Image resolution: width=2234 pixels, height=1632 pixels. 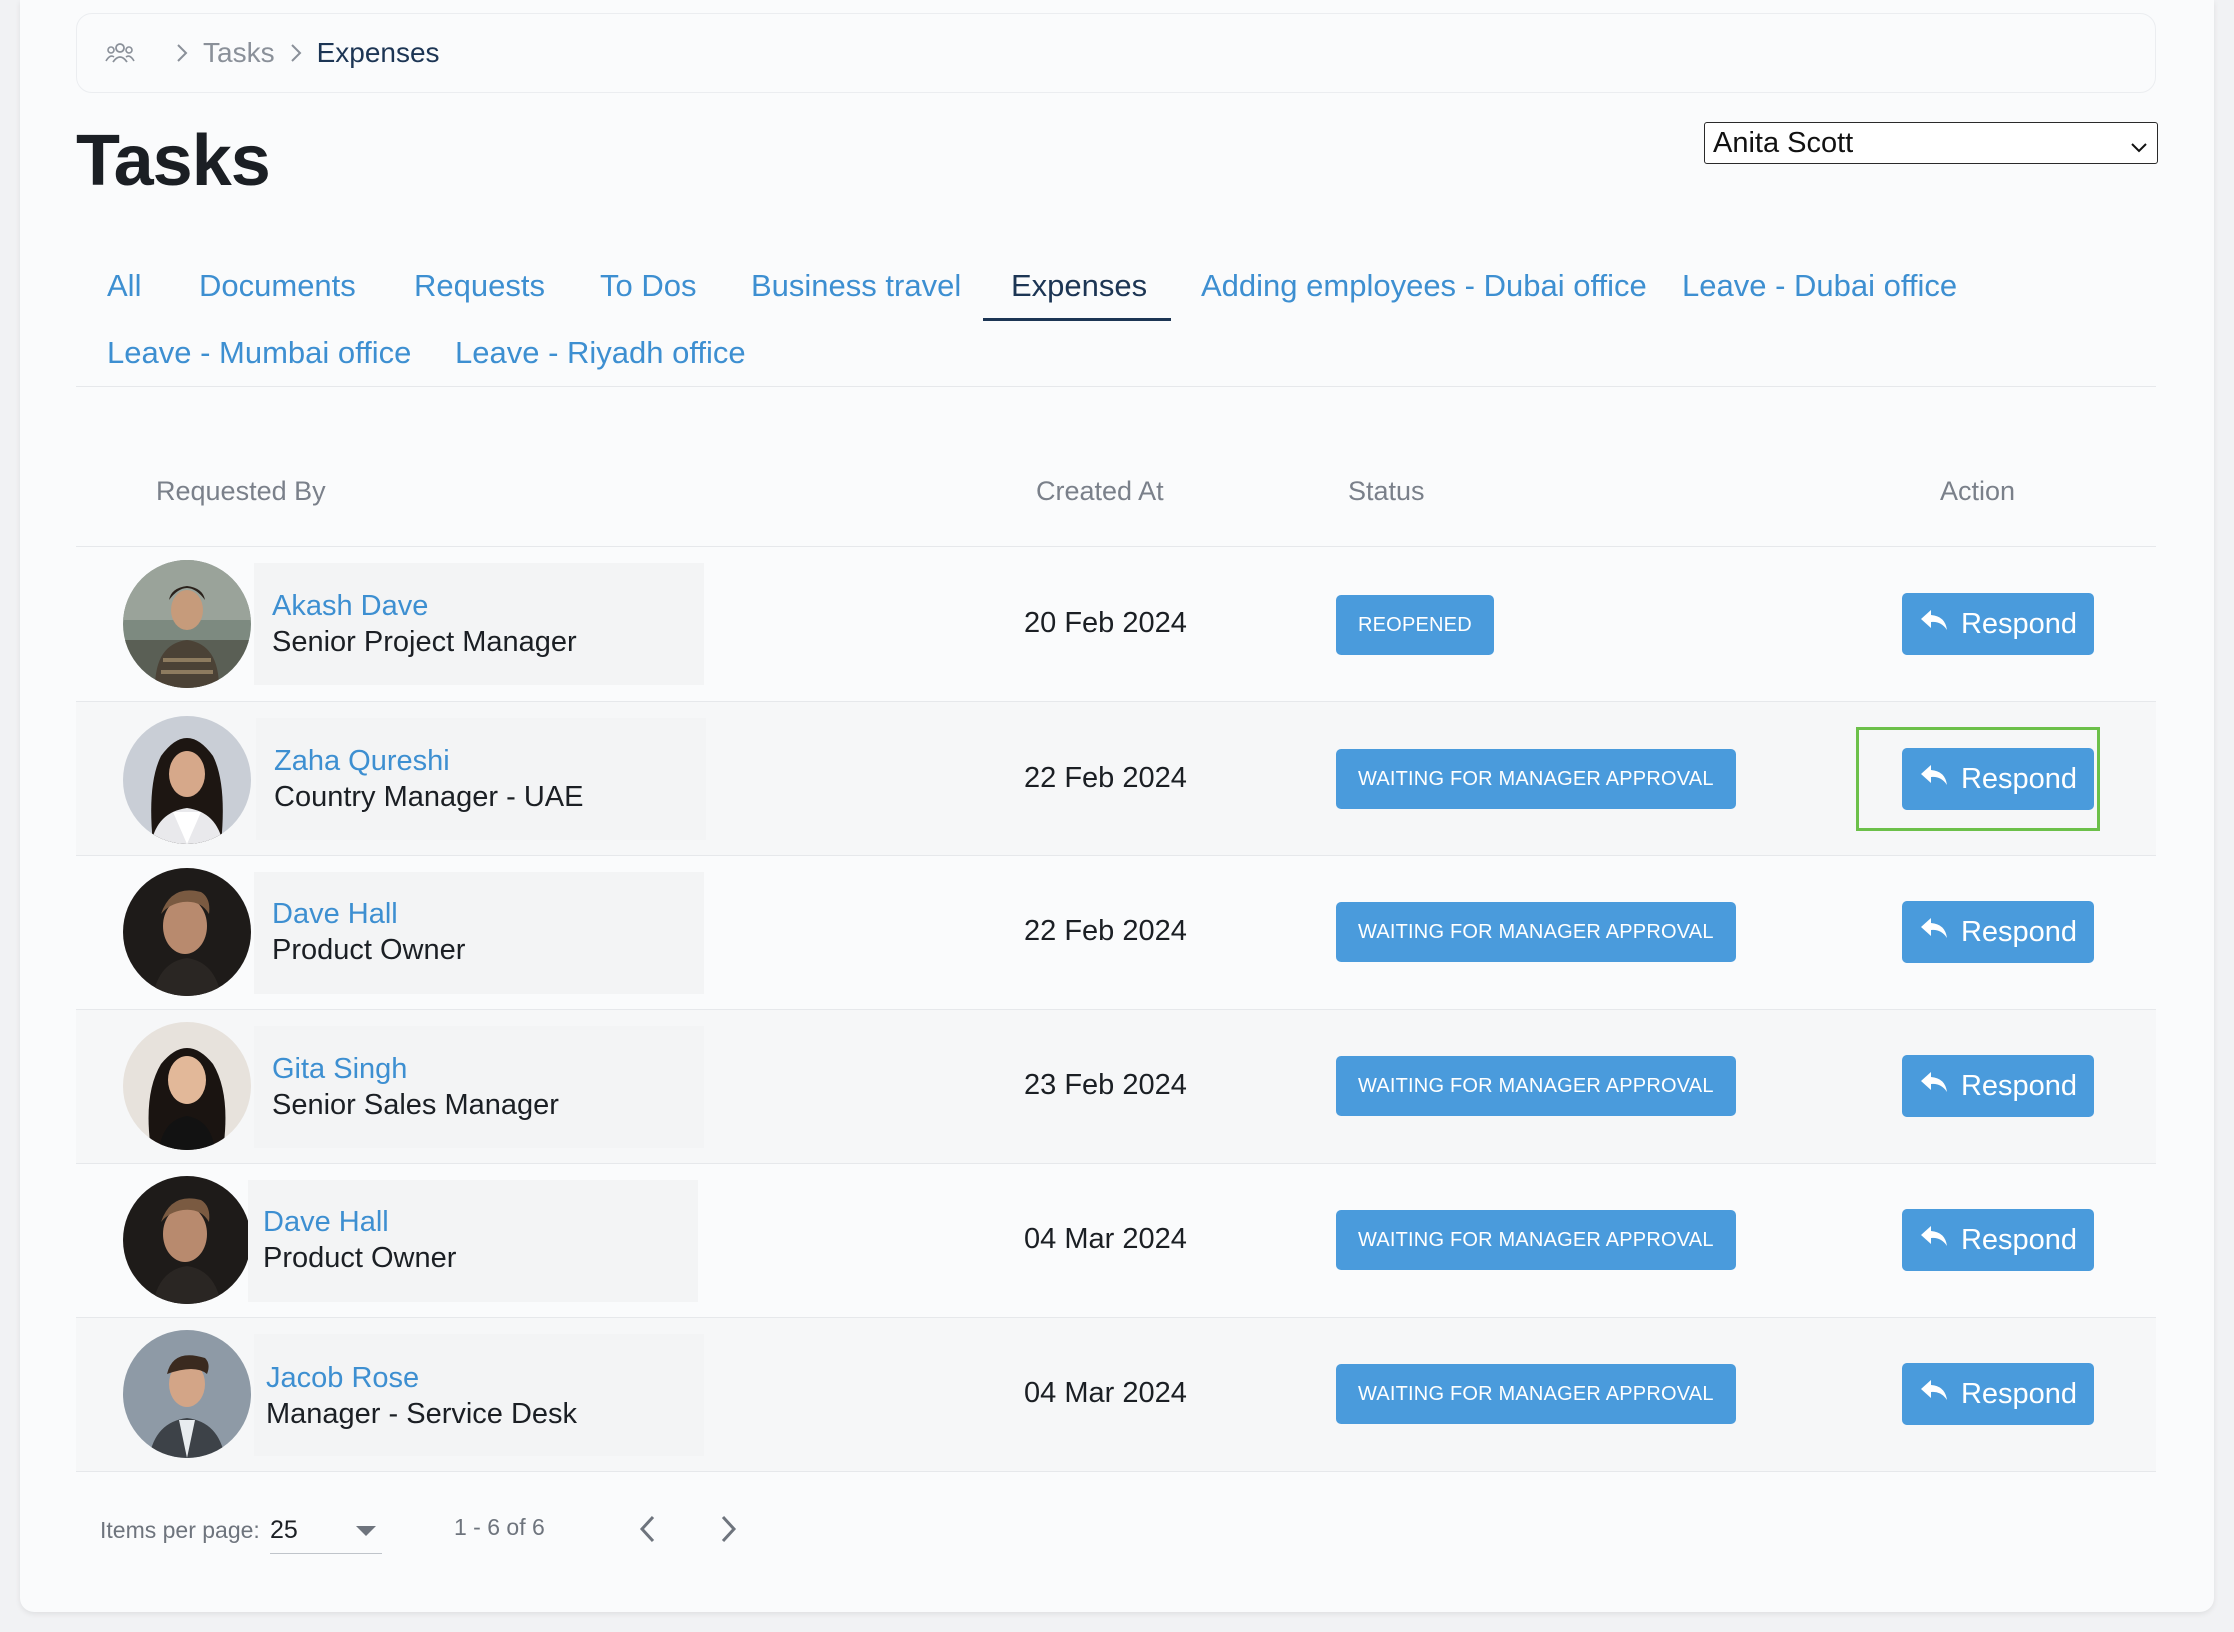 What do you see at coordinates (120, 53) in the screenshot?
I see `people-icon` at bounding box center [120, 53].